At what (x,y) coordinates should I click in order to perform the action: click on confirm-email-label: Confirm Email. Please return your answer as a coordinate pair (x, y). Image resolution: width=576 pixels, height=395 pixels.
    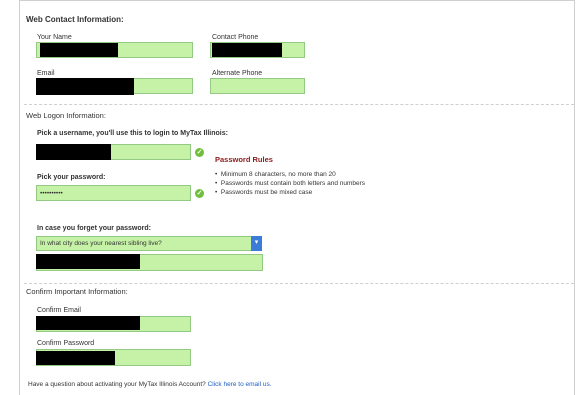
    Looking at the image, I should click on (59, 310).